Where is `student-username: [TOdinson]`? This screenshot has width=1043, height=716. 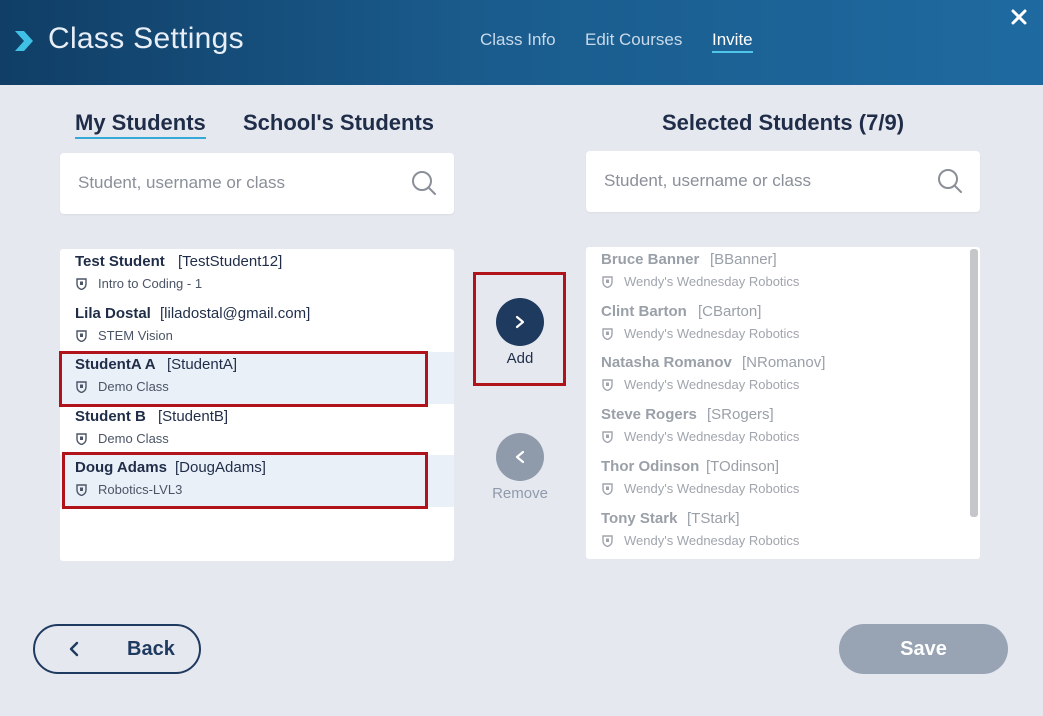
student-username: [TOdinson] is located at coordinates (743, 466).